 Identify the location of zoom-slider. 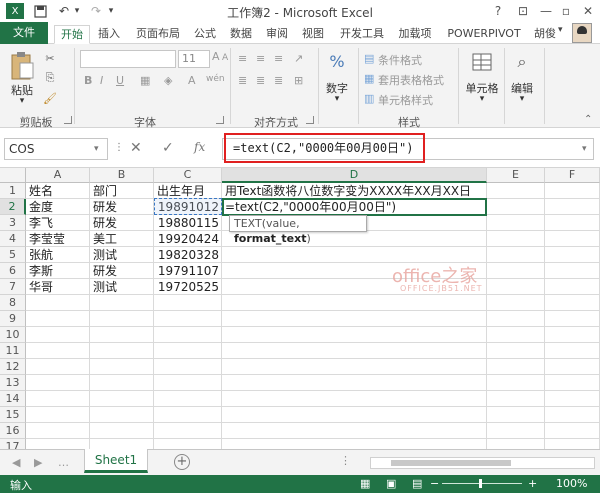
(482, 483).